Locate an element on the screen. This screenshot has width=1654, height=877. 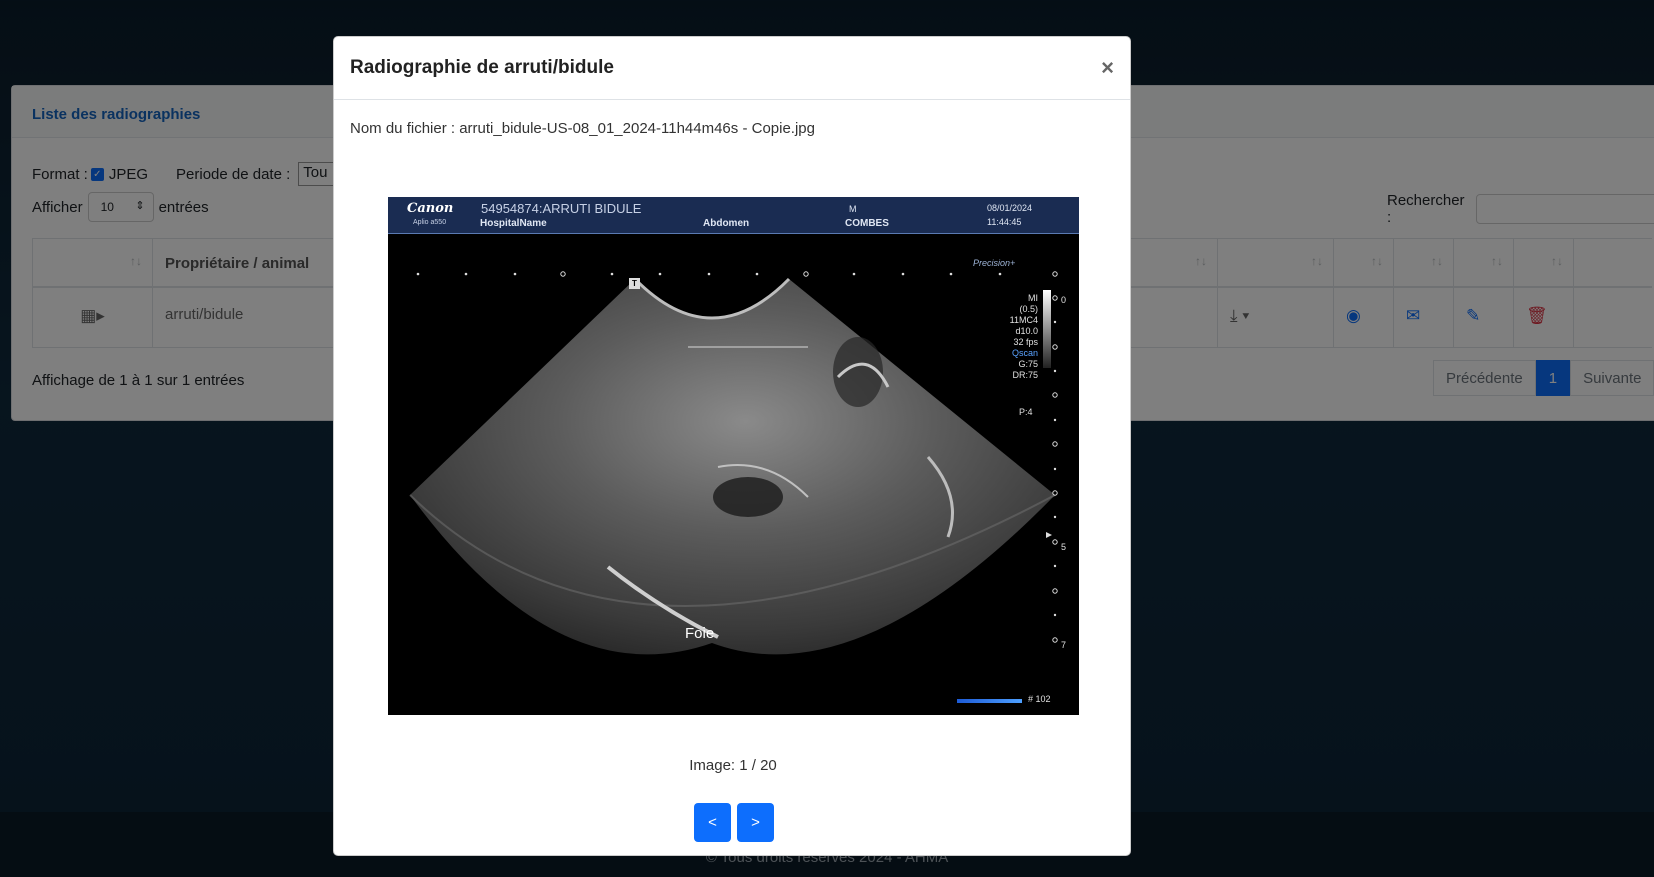
depth-mark-0: 0 is located at coordinates (1064, 300).